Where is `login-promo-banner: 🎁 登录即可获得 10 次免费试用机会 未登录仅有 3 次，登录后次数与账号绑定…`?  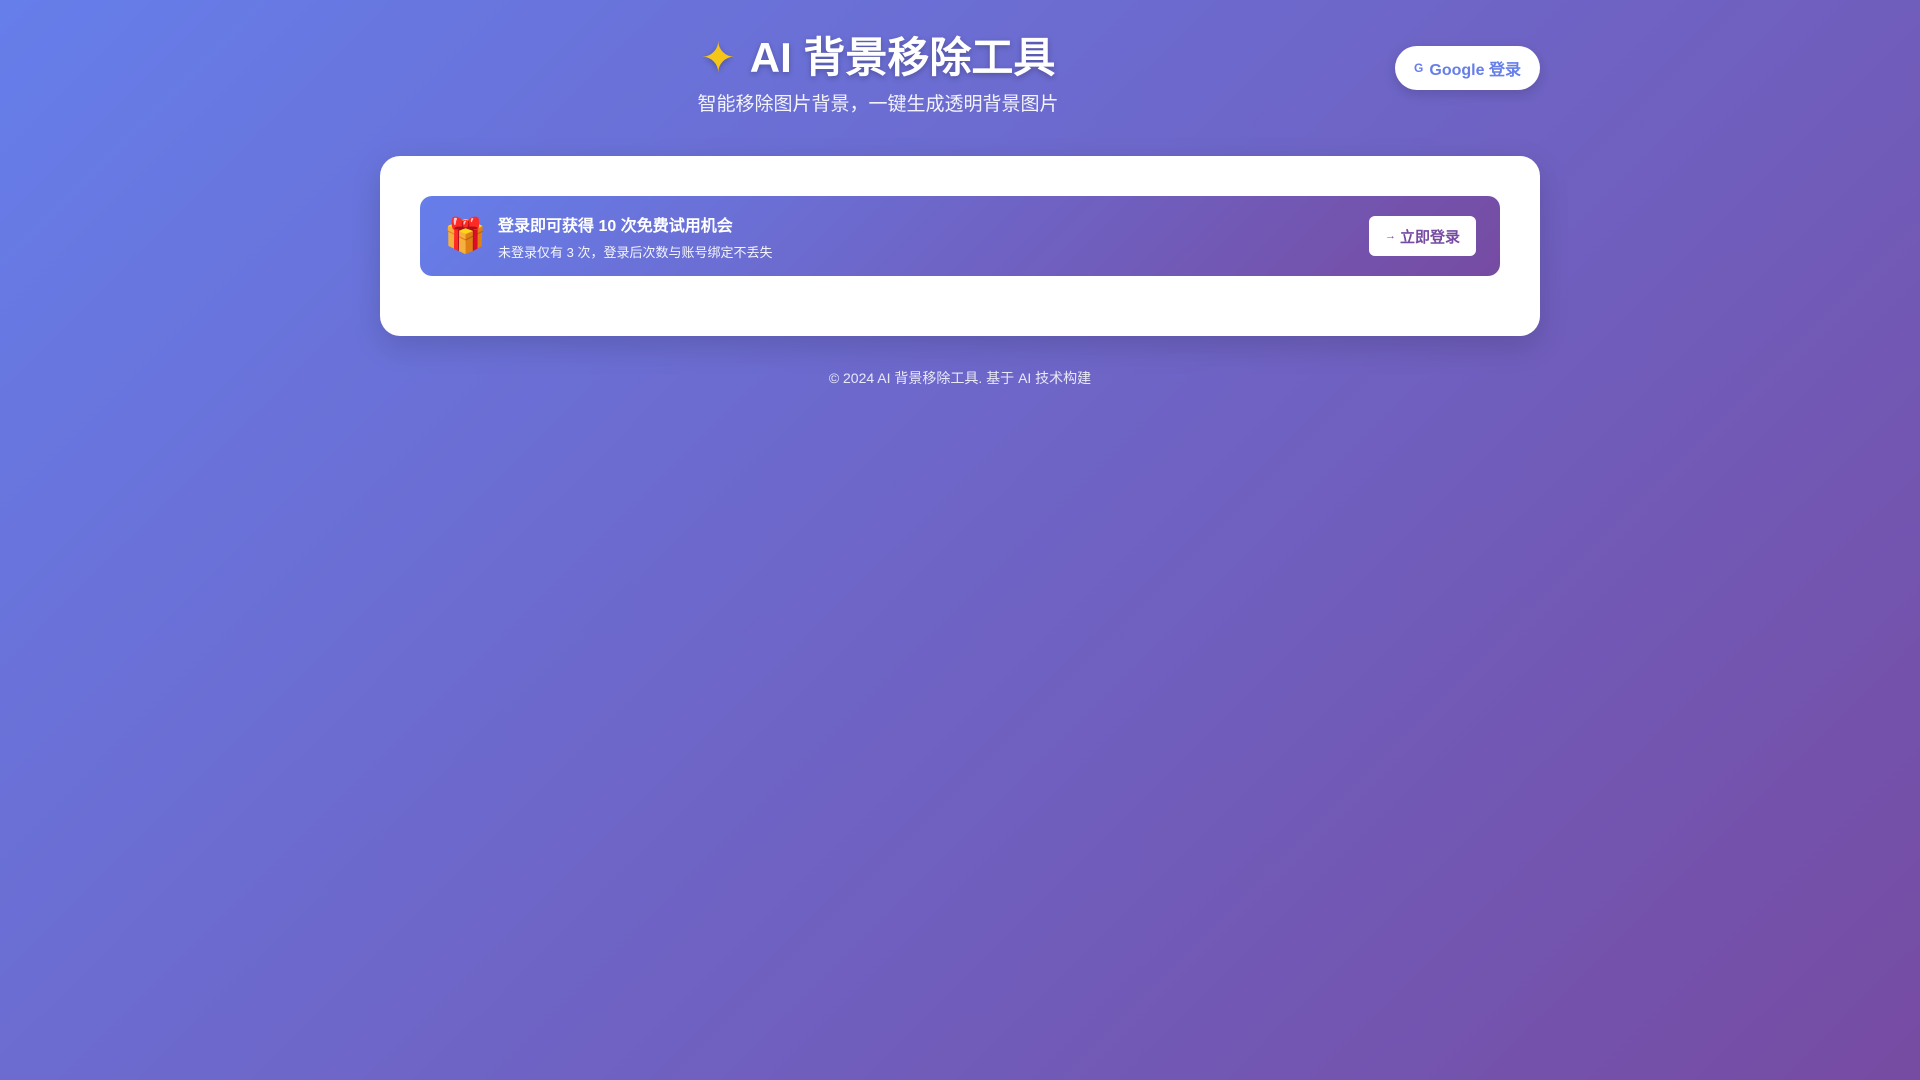
login-promo-banner: 🎁 登录即可获得 10 次免费试用机会 未登录仅有 3 次，登录后次数与账号绑定… is located at coordinates (960, 236).